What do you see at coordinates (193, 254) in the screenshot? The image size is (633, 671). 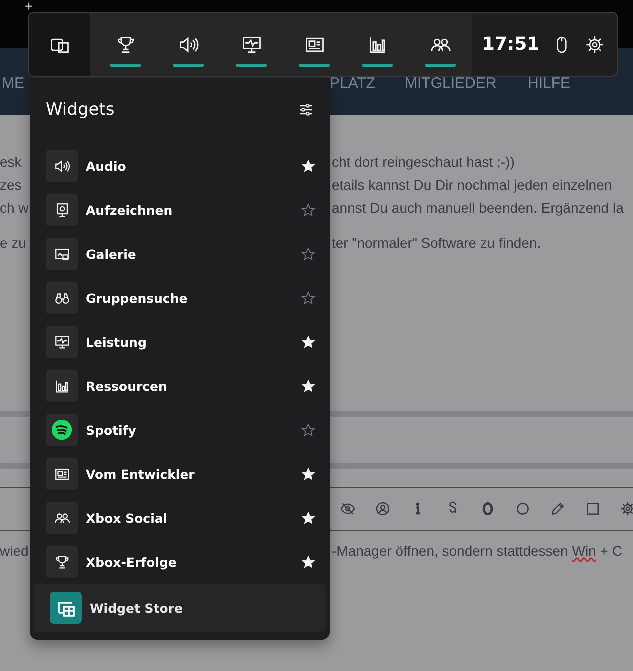 I see `widget-list-item: Galerie` at bounding box center [193, 254].